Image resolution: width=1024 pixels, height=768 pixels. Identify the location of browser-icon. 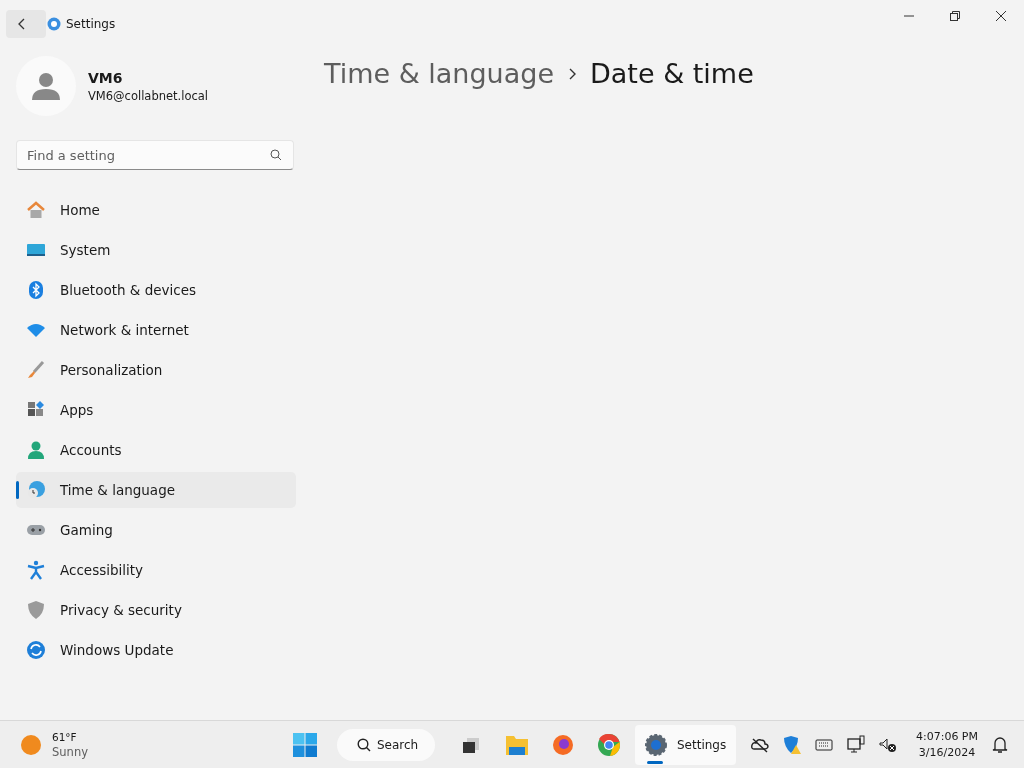
(563, 745).